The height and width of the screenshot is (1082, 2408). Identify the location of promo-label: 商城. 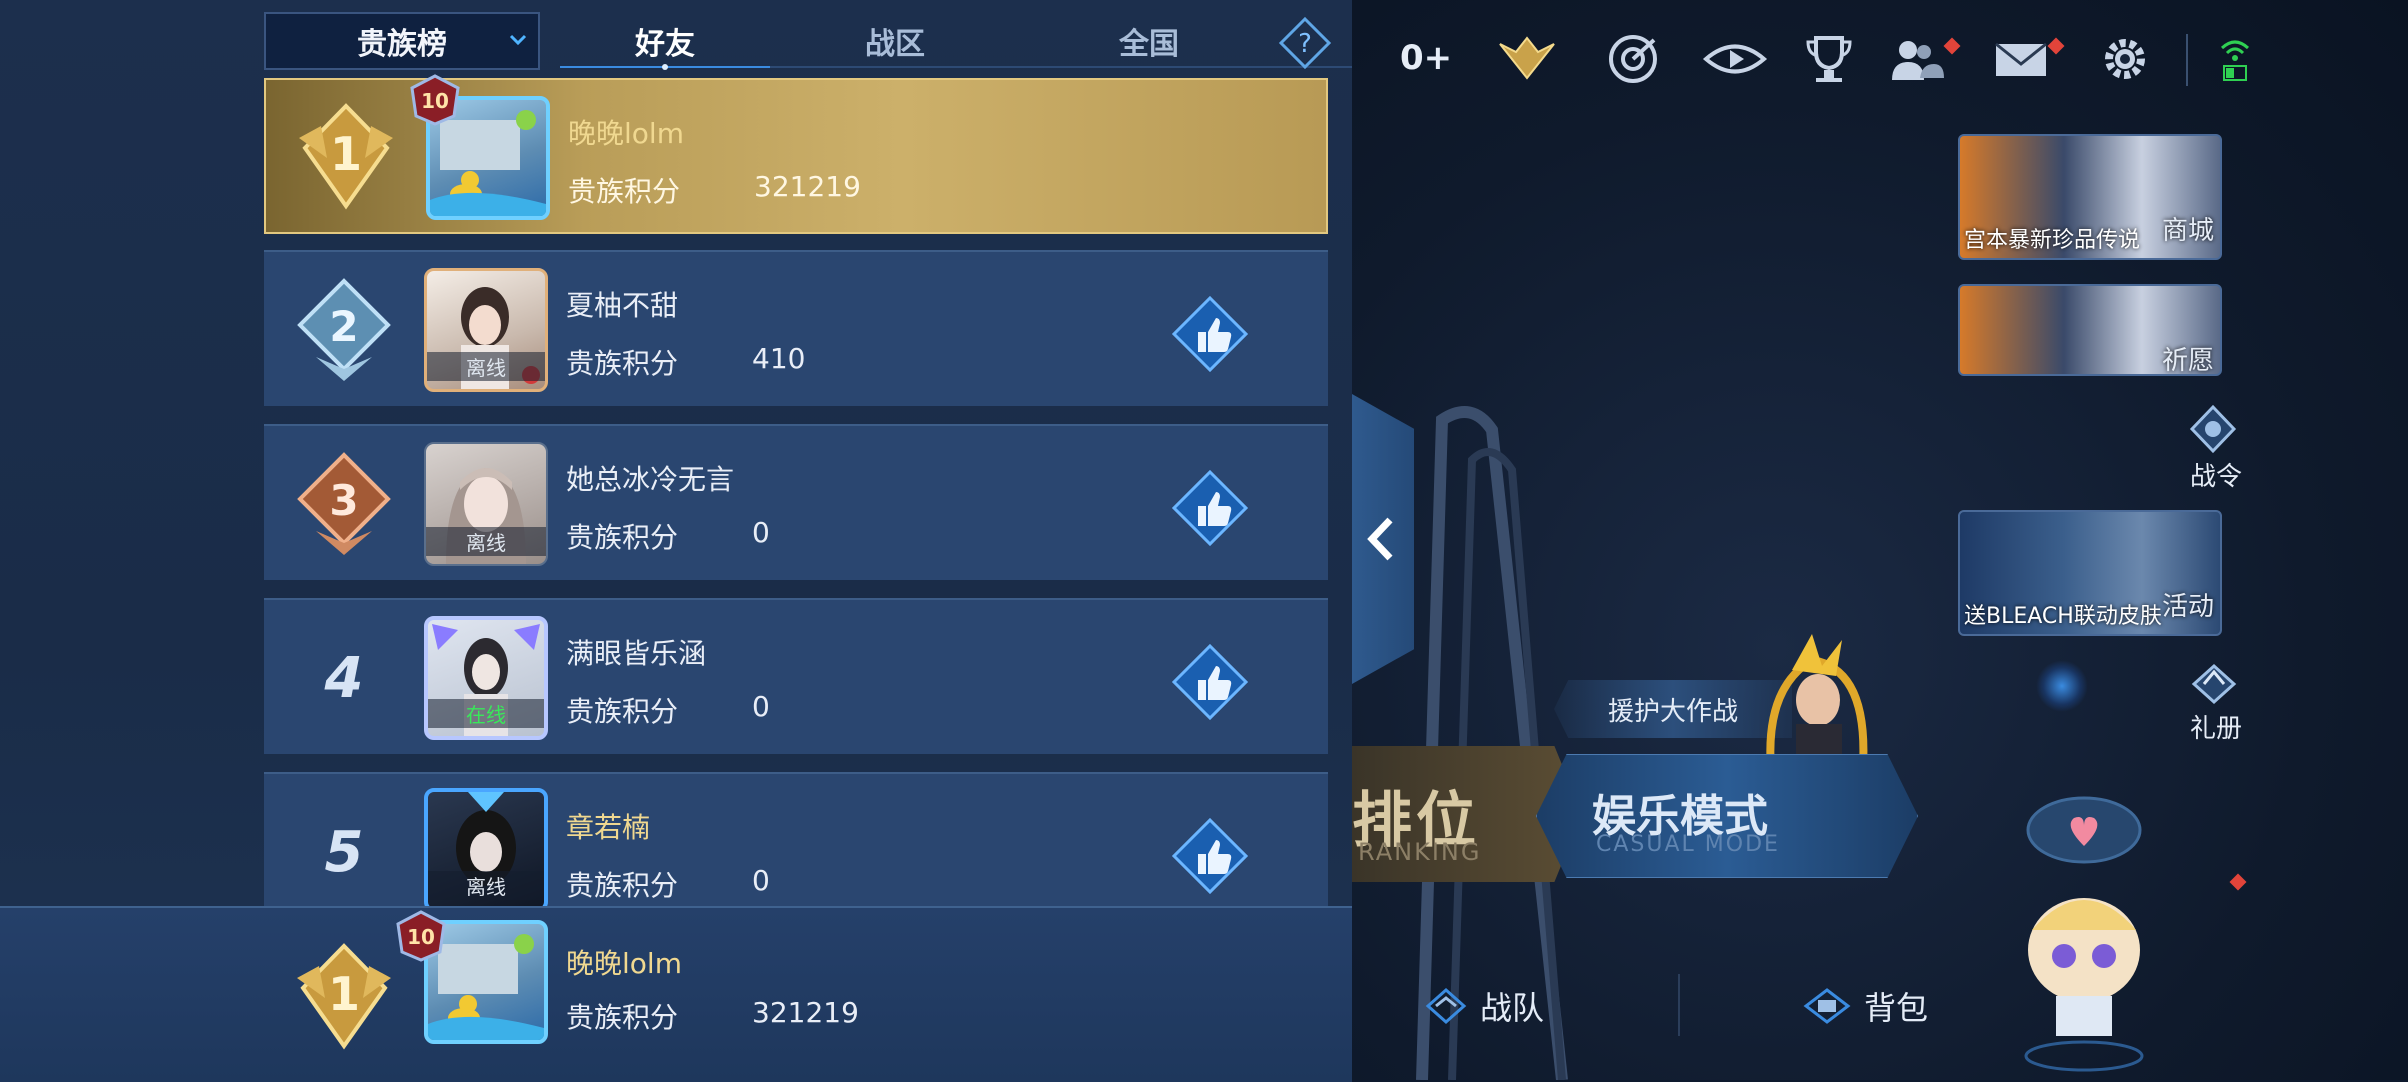
(2187, 231).